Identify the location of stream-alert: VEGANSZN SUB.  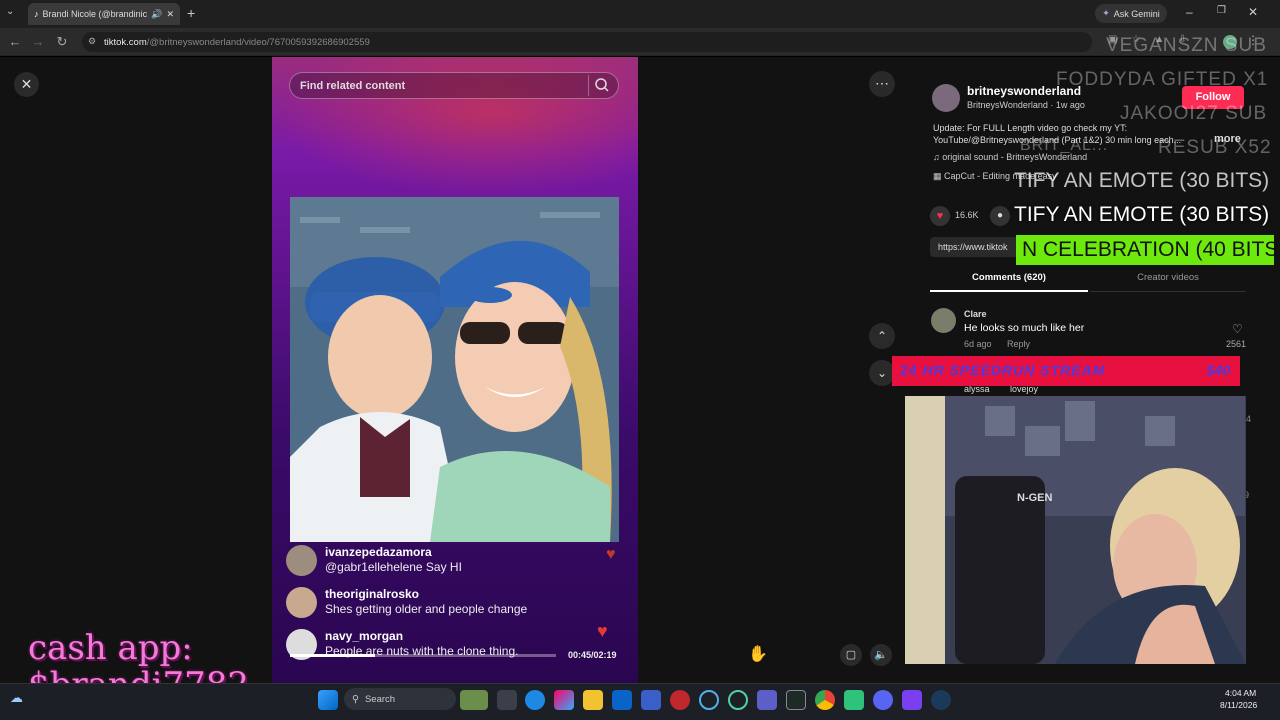
(1186, 45).